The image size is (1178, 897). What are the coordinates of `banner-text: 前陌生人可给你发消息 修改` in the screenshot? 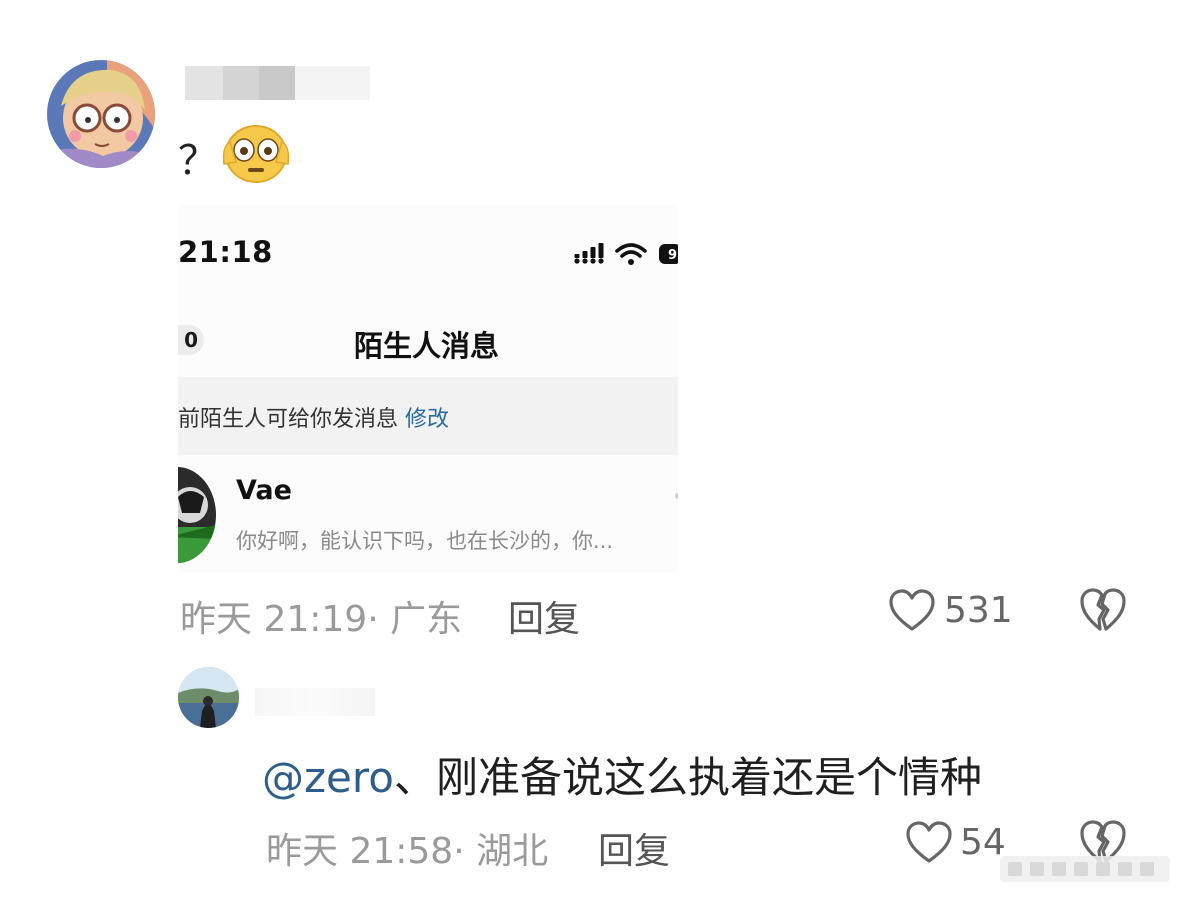 It's located at (313, 417).